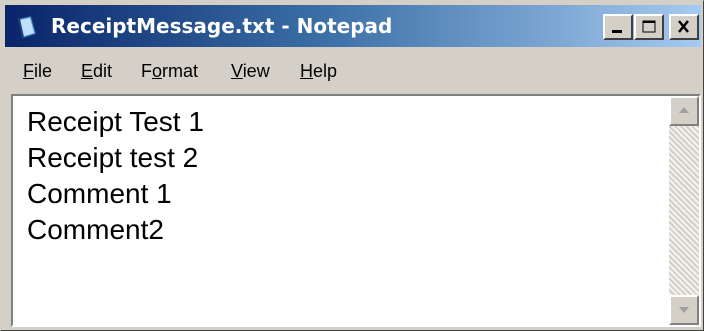  I want to click on maximize-icon, so click(649, 26).